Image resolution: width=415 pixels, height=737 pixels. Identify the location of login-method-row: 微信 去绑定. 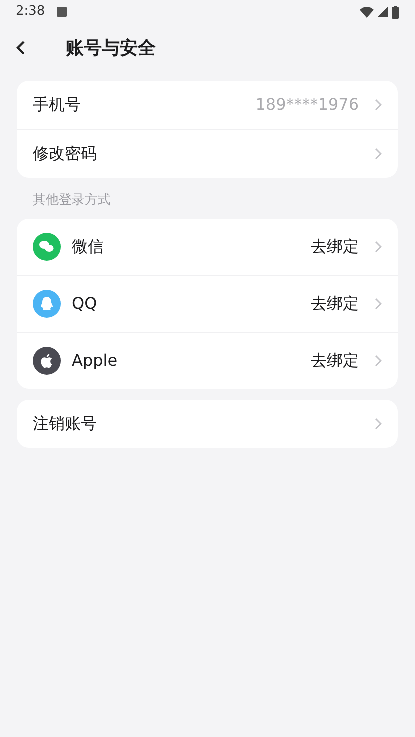
(207, 246).